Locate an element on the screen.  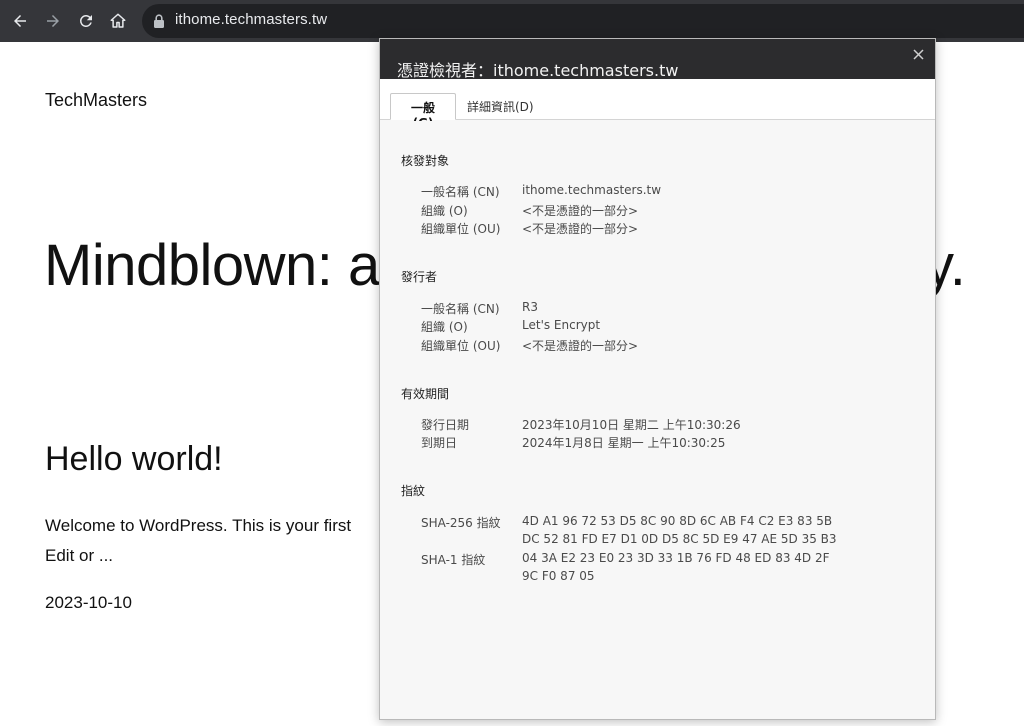
field-value: 2023年10月10日 星期二 上午10:30:26 is located at coordinates (631, 425).